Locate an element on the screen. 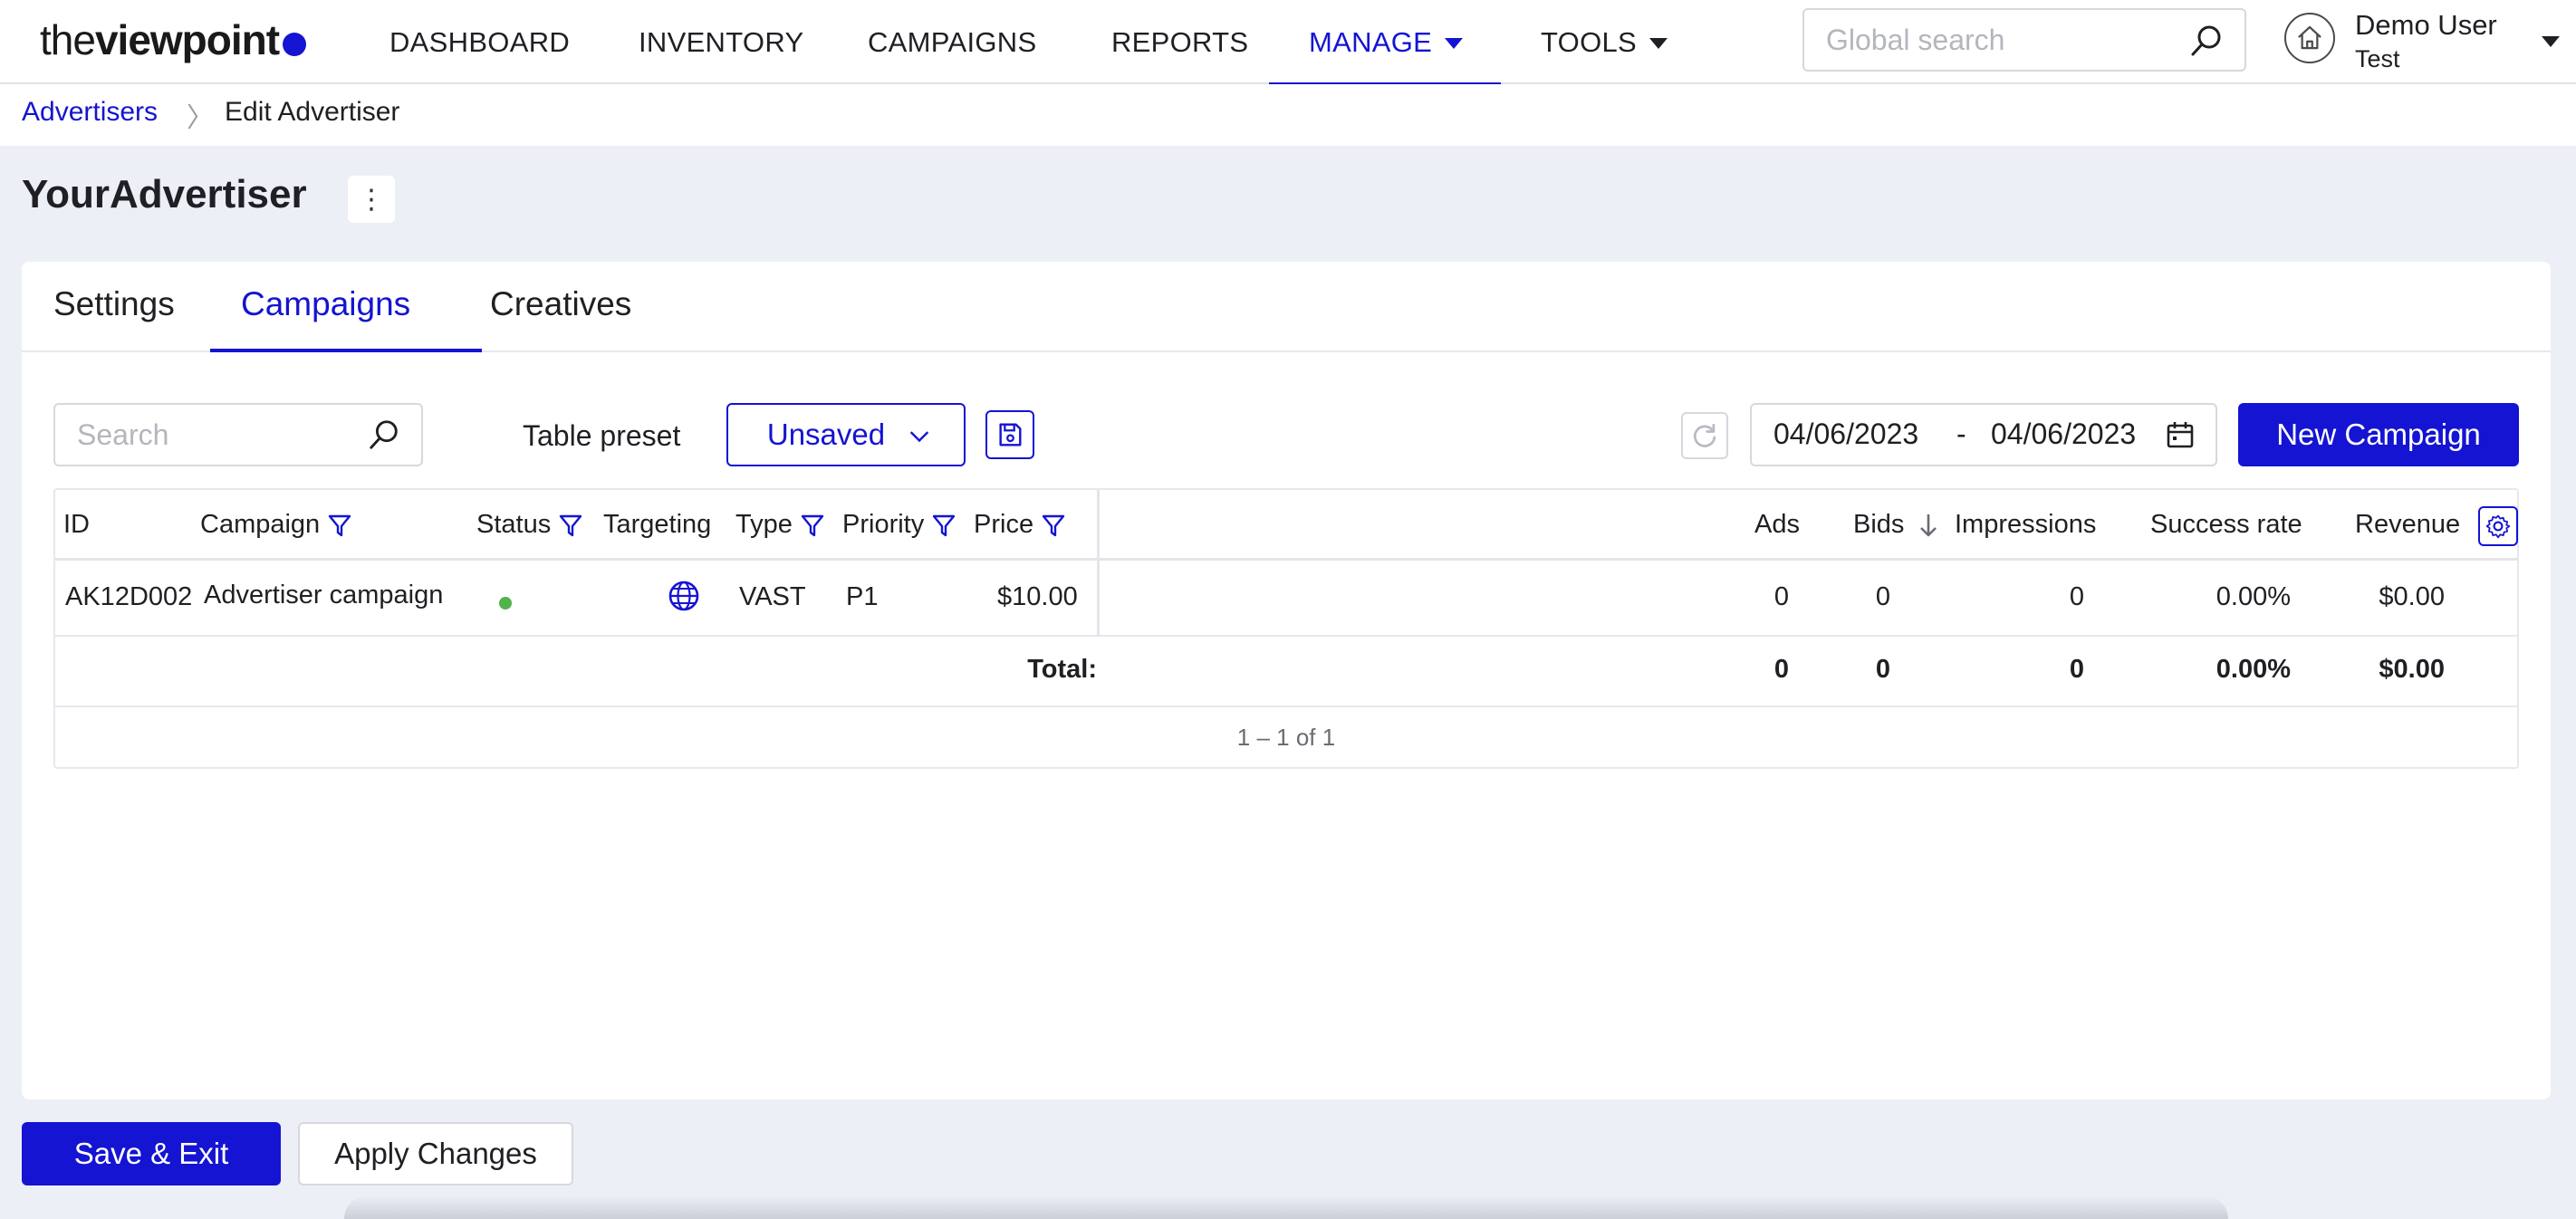 This screenshot has width=2576, height=1219. apply-changes-button: Apply Changes is located at coordinates (435, 1153).